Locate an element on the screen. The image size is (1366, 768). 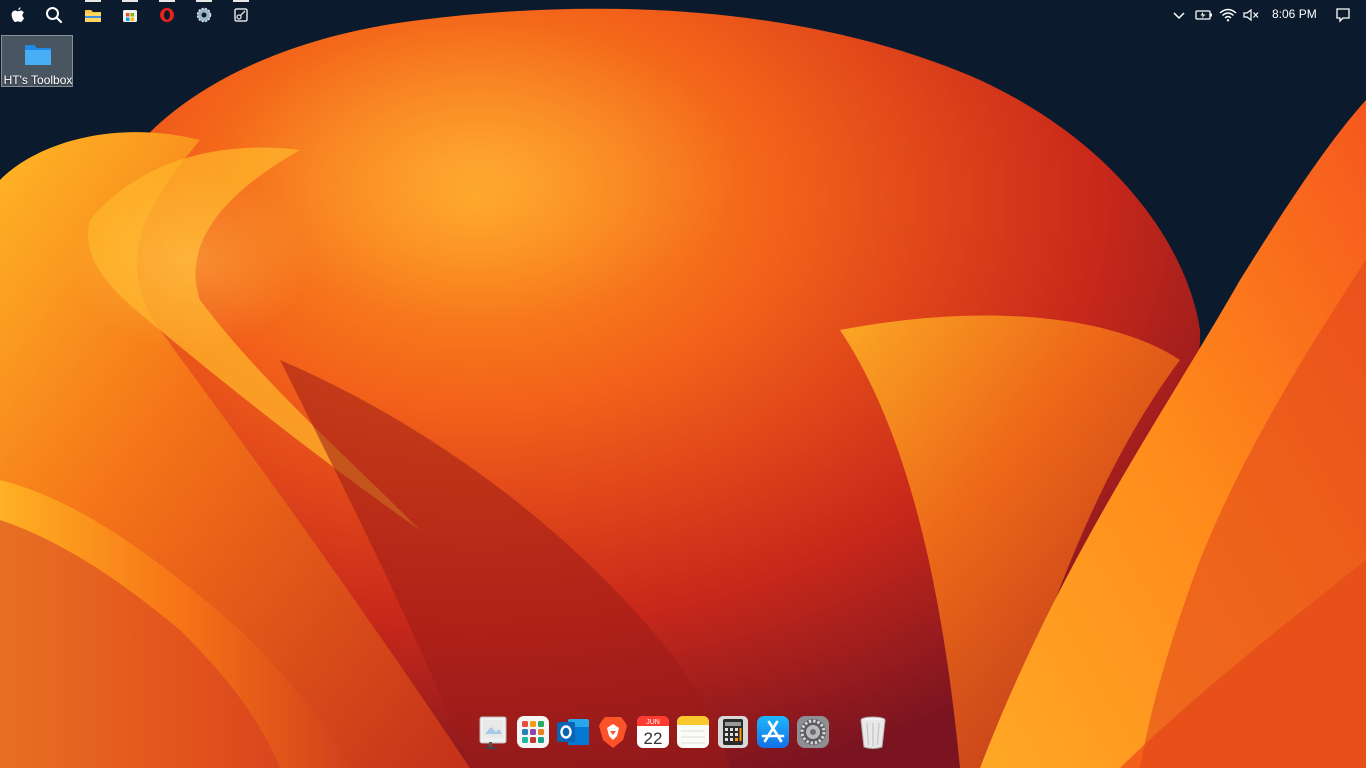
snipping-tool-icon is located at coordinates (241, 13).